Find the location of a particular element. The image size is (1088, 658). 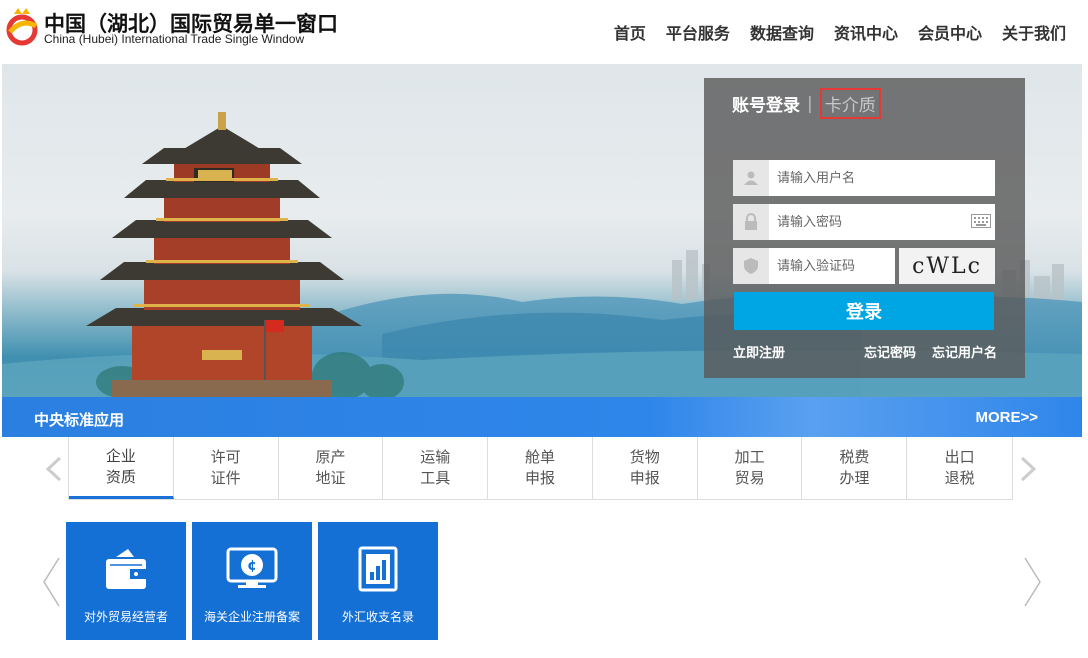

nav-item-member-center: 会员中心 is located at coordinates (950, 32).